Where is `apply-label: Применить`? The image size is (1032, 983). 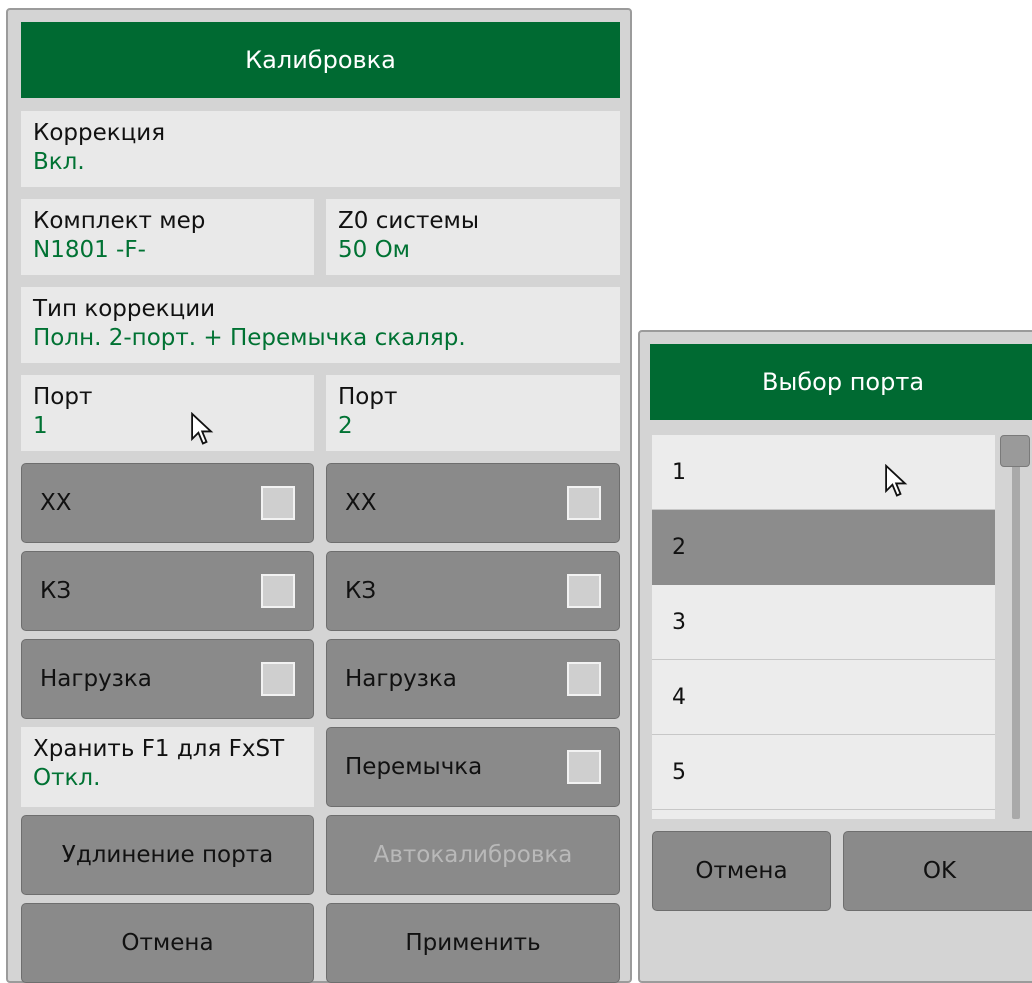 apply-label: Применить is located at coordinates (473, 943).